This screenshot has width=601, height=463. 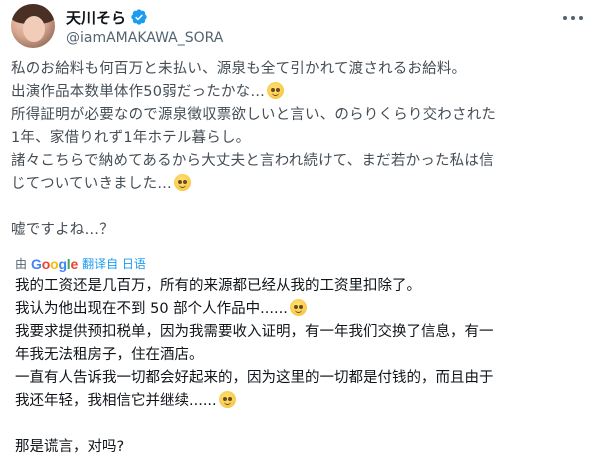 What do you see at coordinates (21, 264) in the screenshot?
I see `translated-by-label: 由` at bounding box center [21, 264].